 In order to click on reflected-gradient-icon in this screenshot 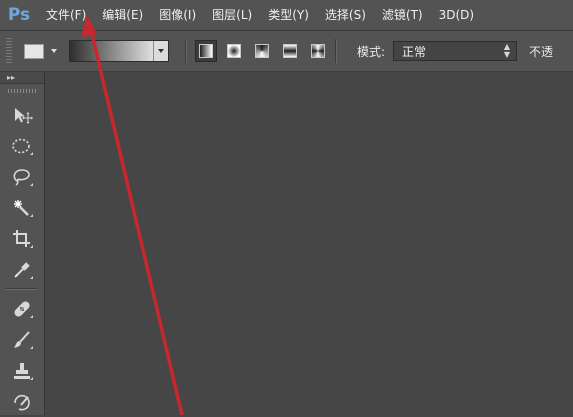, I will do `click(290, 51)`.